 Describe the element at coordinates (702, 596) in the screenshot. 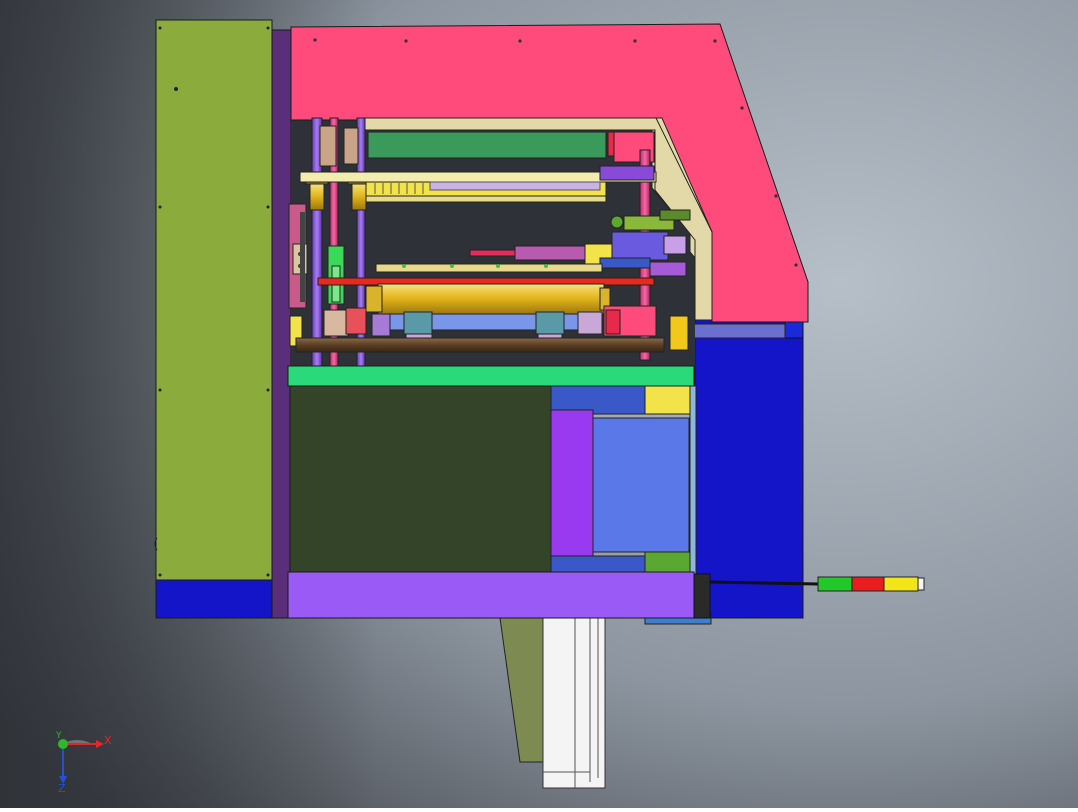

I see `cable-mount` at that location.